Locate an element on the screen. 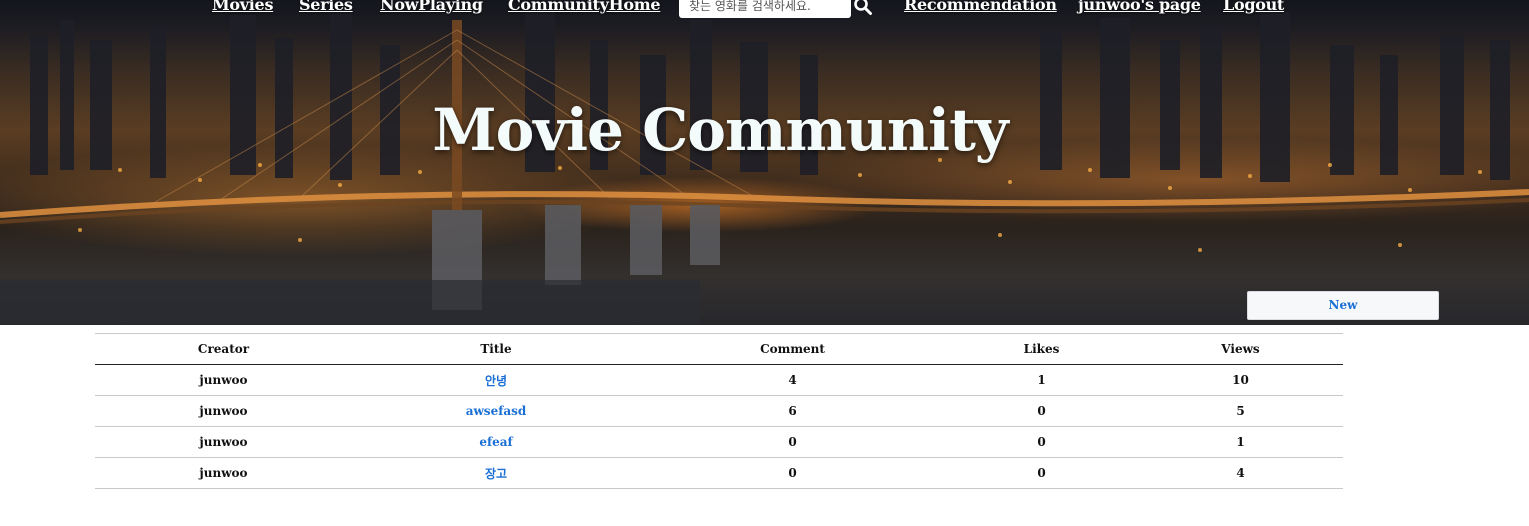 This screenshot has height=526, width=1529. table-row: junwoo awsefasd 6 0 5 is located at coordinates (719, 411).